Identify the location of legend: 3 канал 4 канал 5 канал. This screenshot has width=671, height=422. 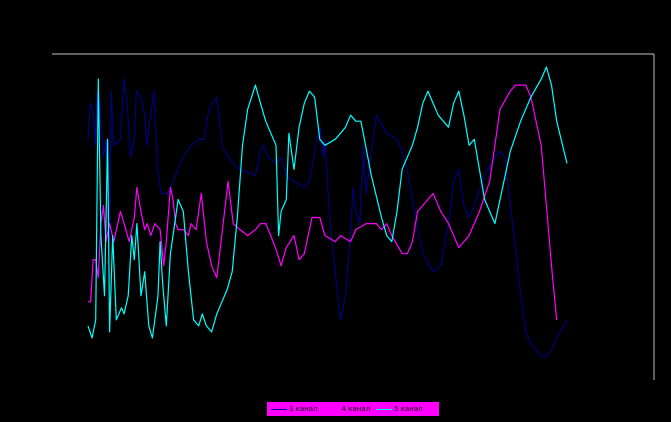
(353, 409).